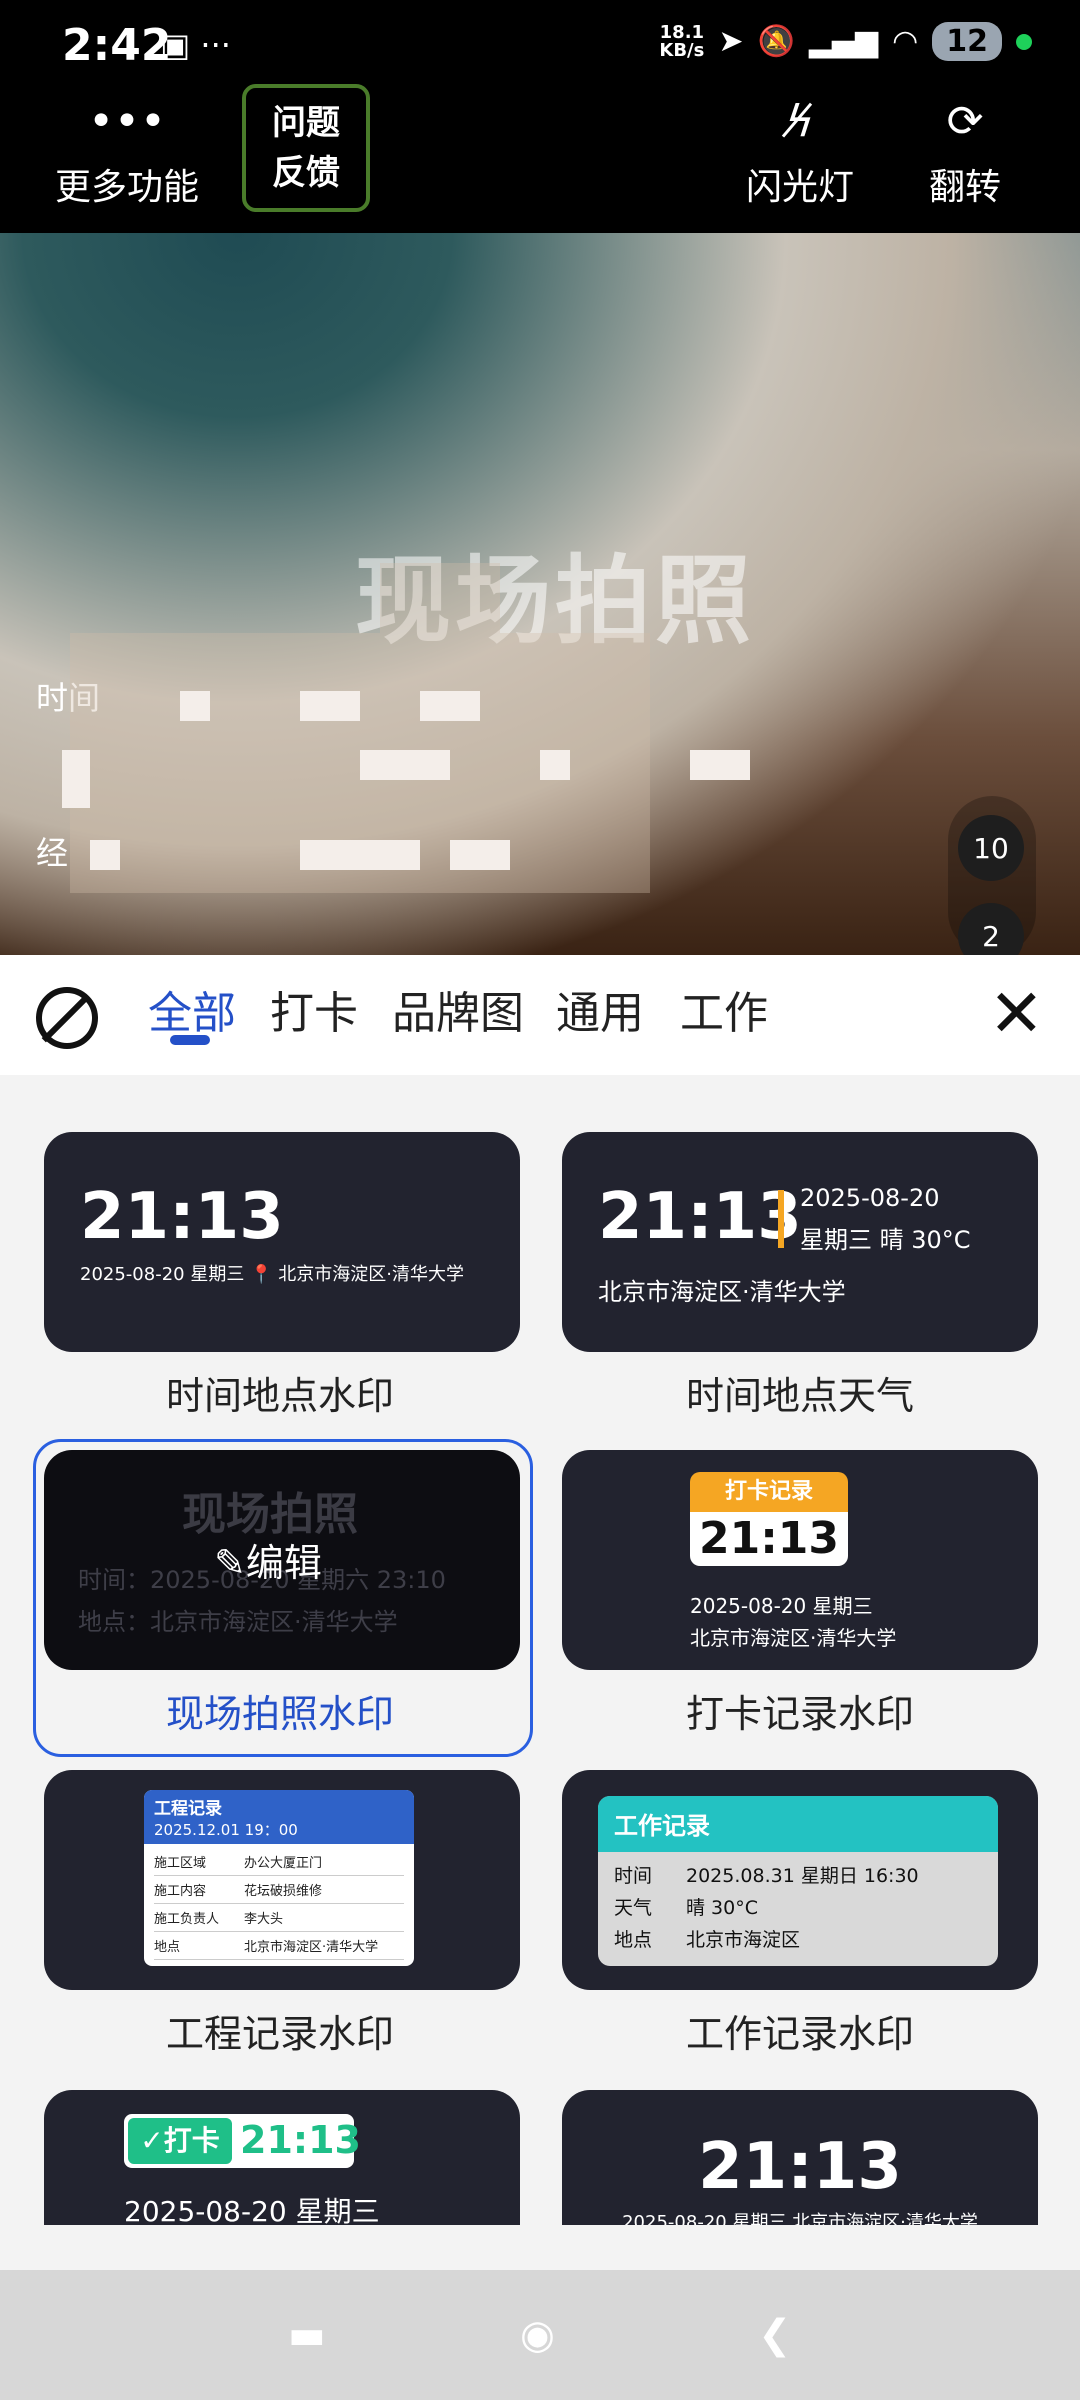 The image size is (1080, 2400). Describe the element at coordinates (127, 151) in the screenshot. I see `more-functions-button: ••• 更多功能` at that location.